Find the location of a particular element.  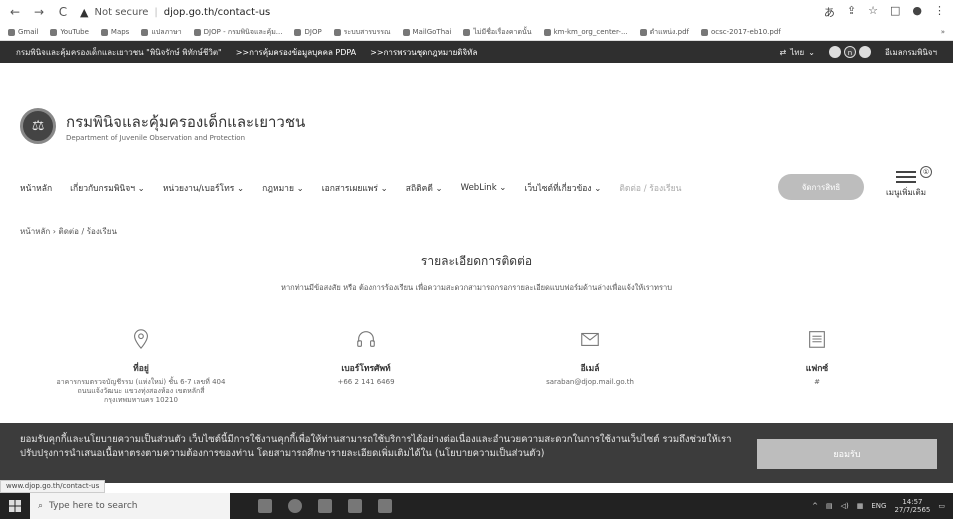

address-line-2: ถนนแจ้งวัฒนะ แขวงทุ่งสองห้อง เขตหลักสี่ is located at coordinates (141, 391).